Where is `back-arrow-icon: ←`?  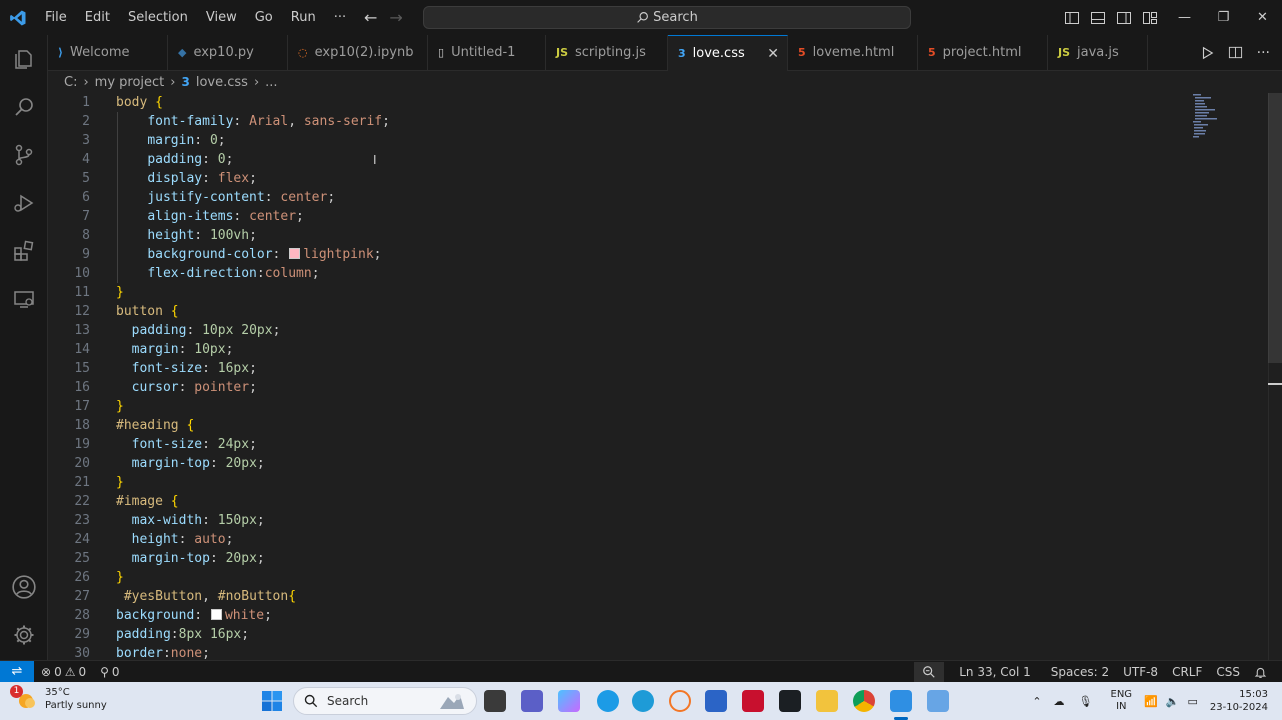
back-arrow-icon: ← is located at coordinates (370, 17).